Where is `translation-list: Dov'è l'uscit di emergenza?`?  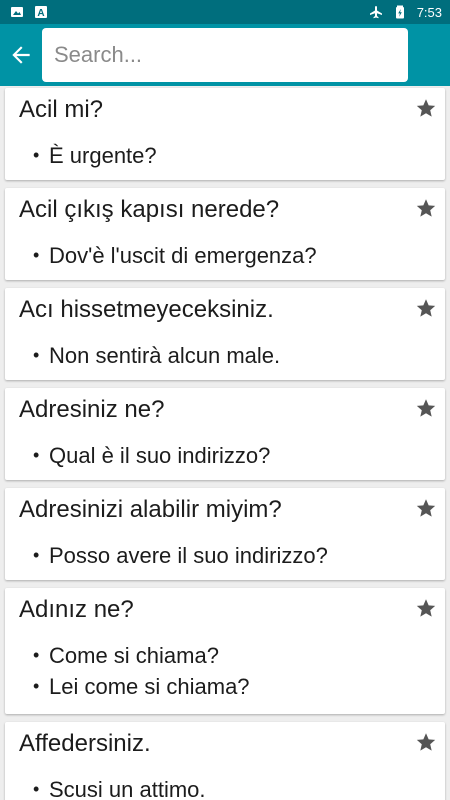
translation-list: Dov'è l'uscit di emergenza? is located at coordinates (173, 255).